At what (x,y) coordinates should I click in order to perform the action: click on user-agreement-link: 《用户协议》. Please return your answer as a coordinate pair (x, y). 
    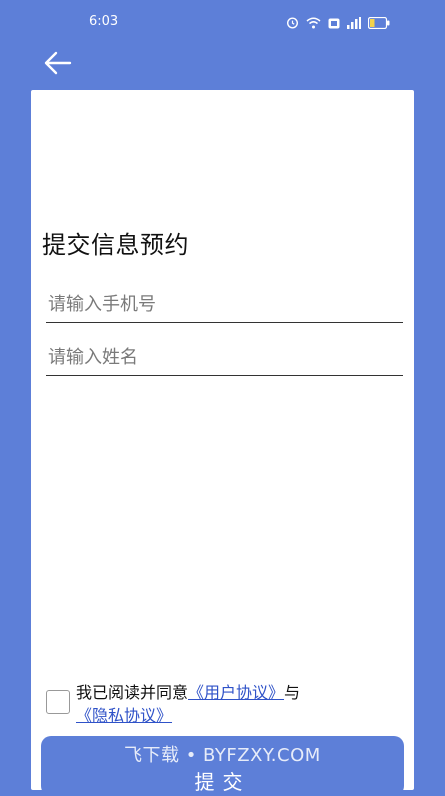
    Looking at the image, I should click on (236, 692).